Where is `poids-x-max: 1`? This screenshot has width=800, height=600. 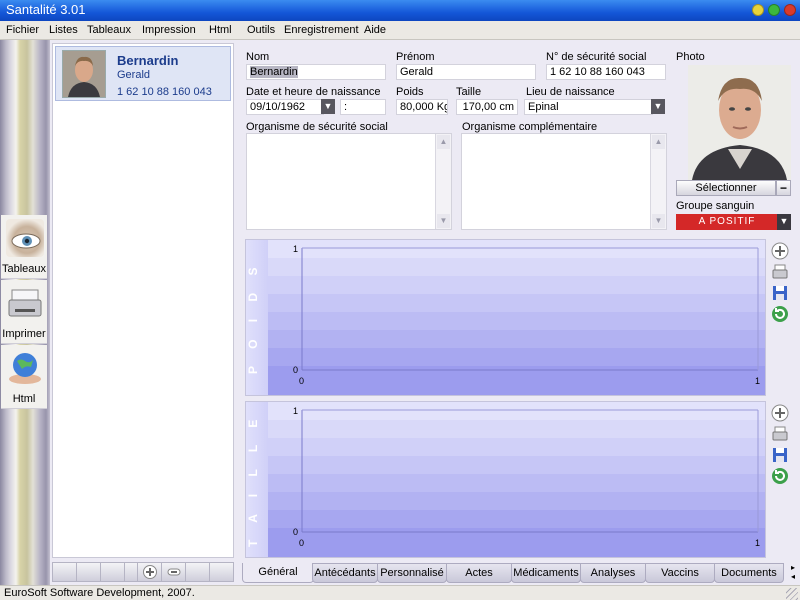
poids-x-max: 1 is located at coordinates (757, 381).